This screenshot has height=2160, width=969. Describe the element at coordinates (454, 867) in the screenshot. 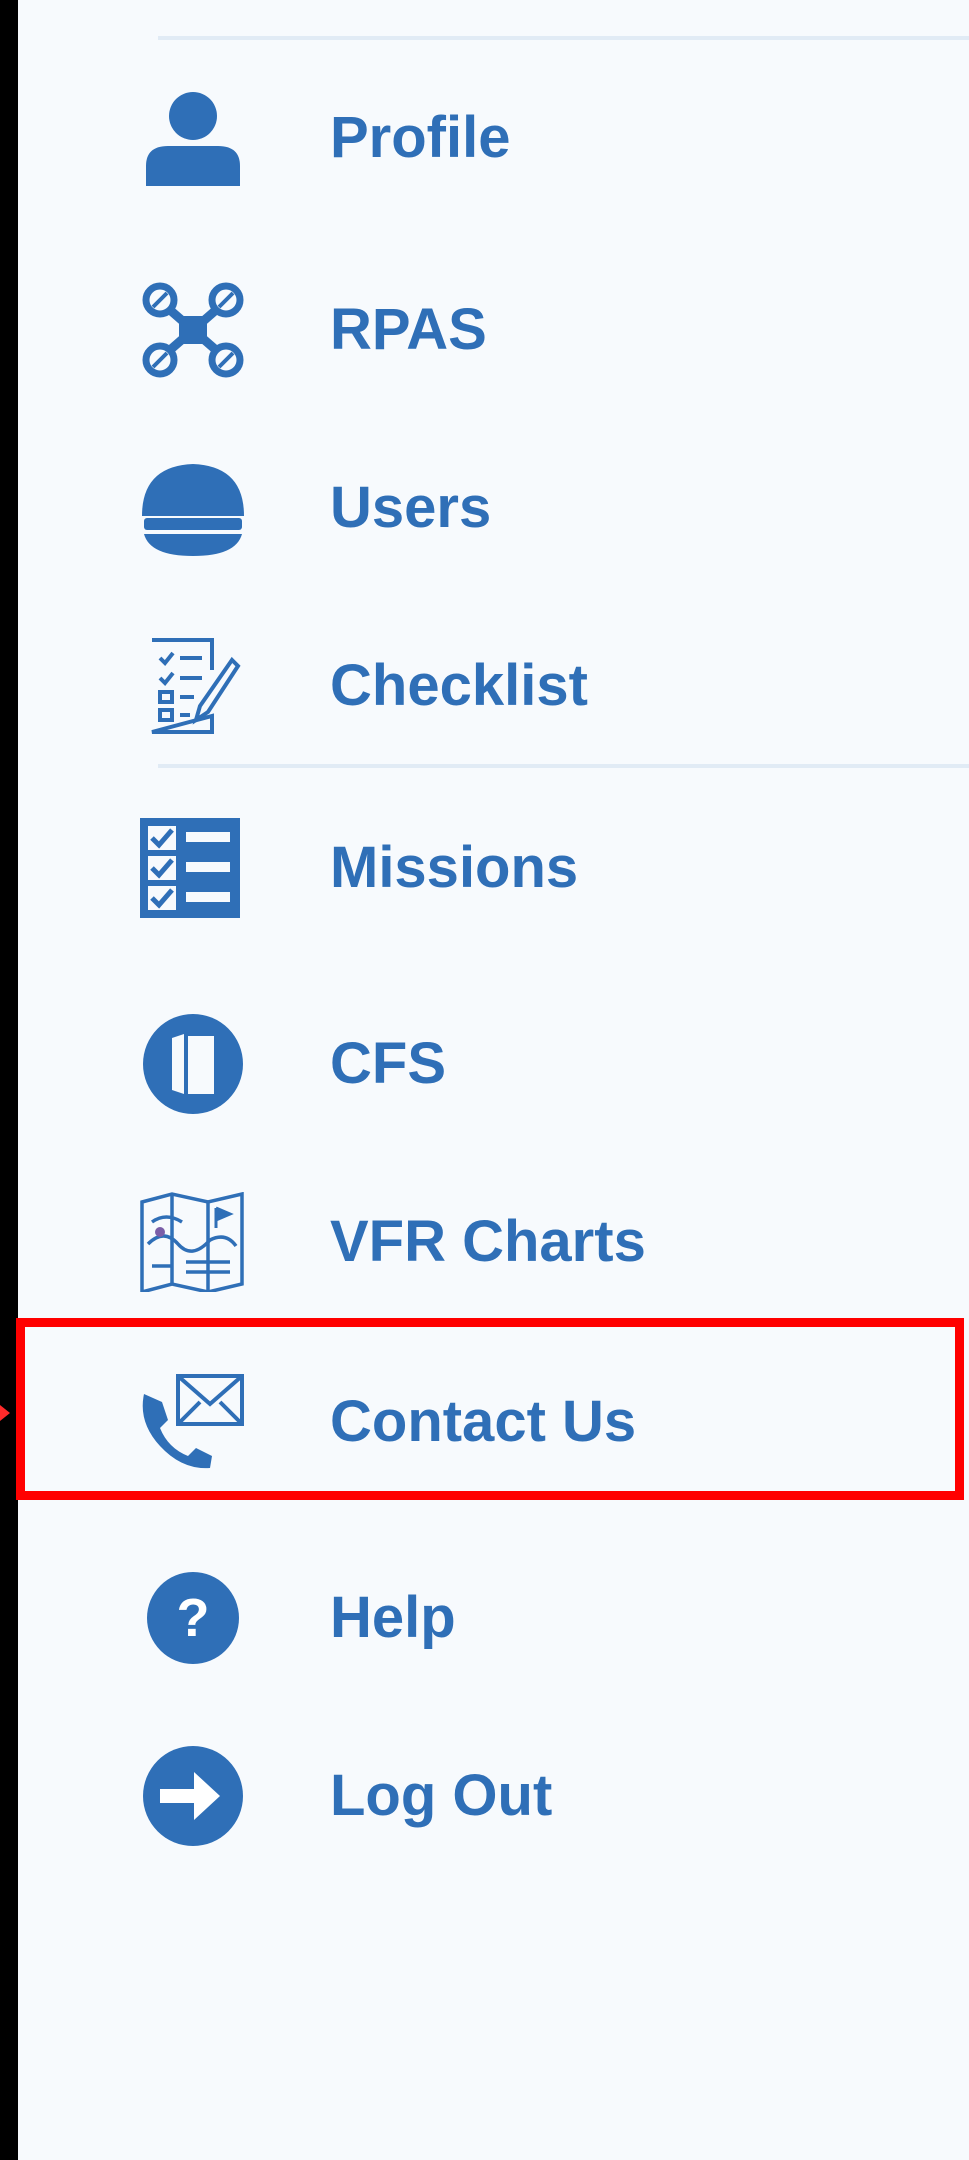

I see `menu-label: Missions` at that location.